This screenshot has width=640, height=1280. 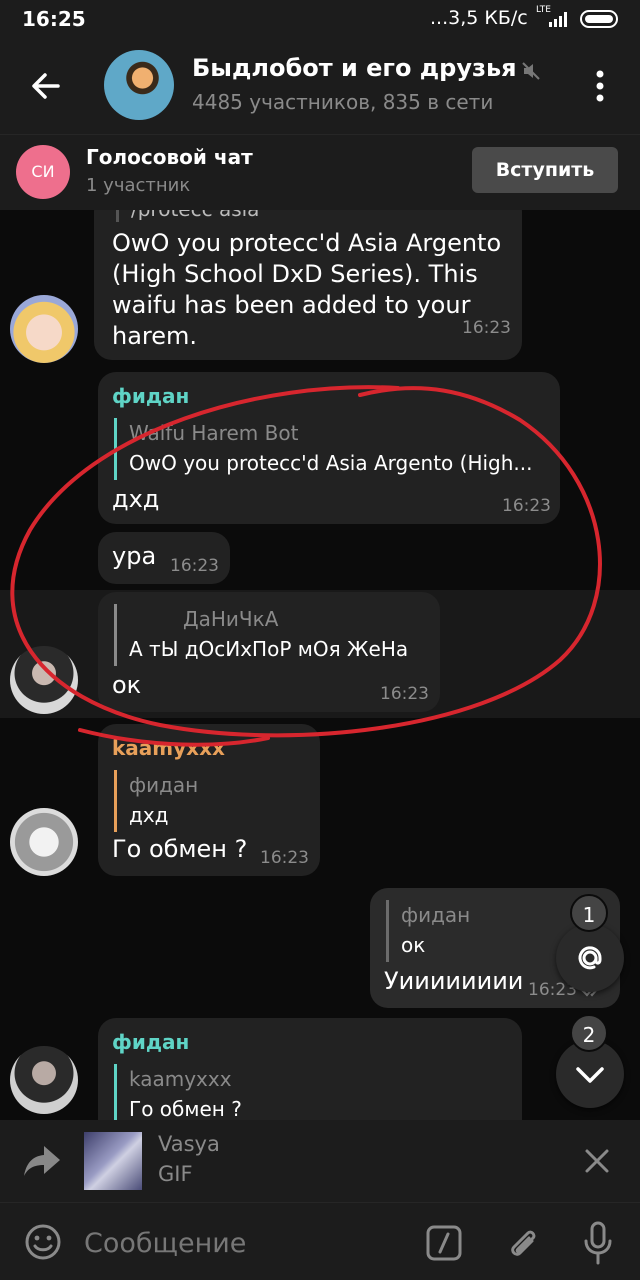 What do you see at coordinates (180, 849) in the screenshot?
I see `message-text: Го обмен ?` at bounding box center [180, 849].